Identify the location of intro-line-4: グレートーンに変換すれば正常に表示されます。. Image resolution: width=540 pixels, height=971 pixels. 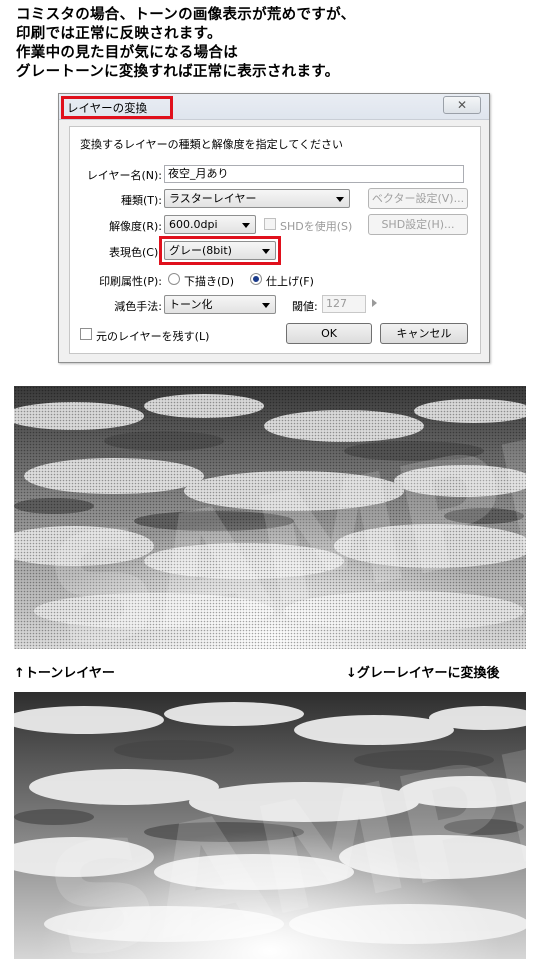
(178, 72).